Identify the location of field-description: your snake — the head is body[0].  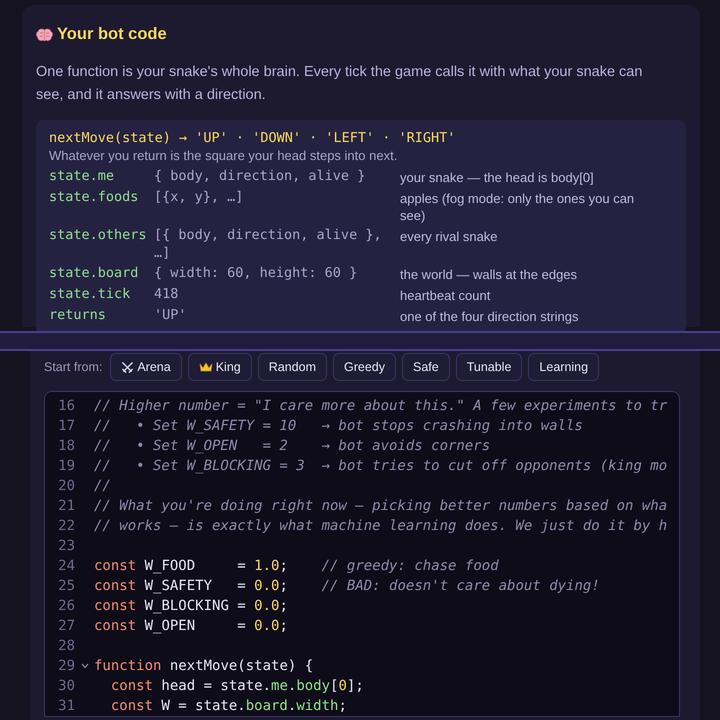
(497, 177).